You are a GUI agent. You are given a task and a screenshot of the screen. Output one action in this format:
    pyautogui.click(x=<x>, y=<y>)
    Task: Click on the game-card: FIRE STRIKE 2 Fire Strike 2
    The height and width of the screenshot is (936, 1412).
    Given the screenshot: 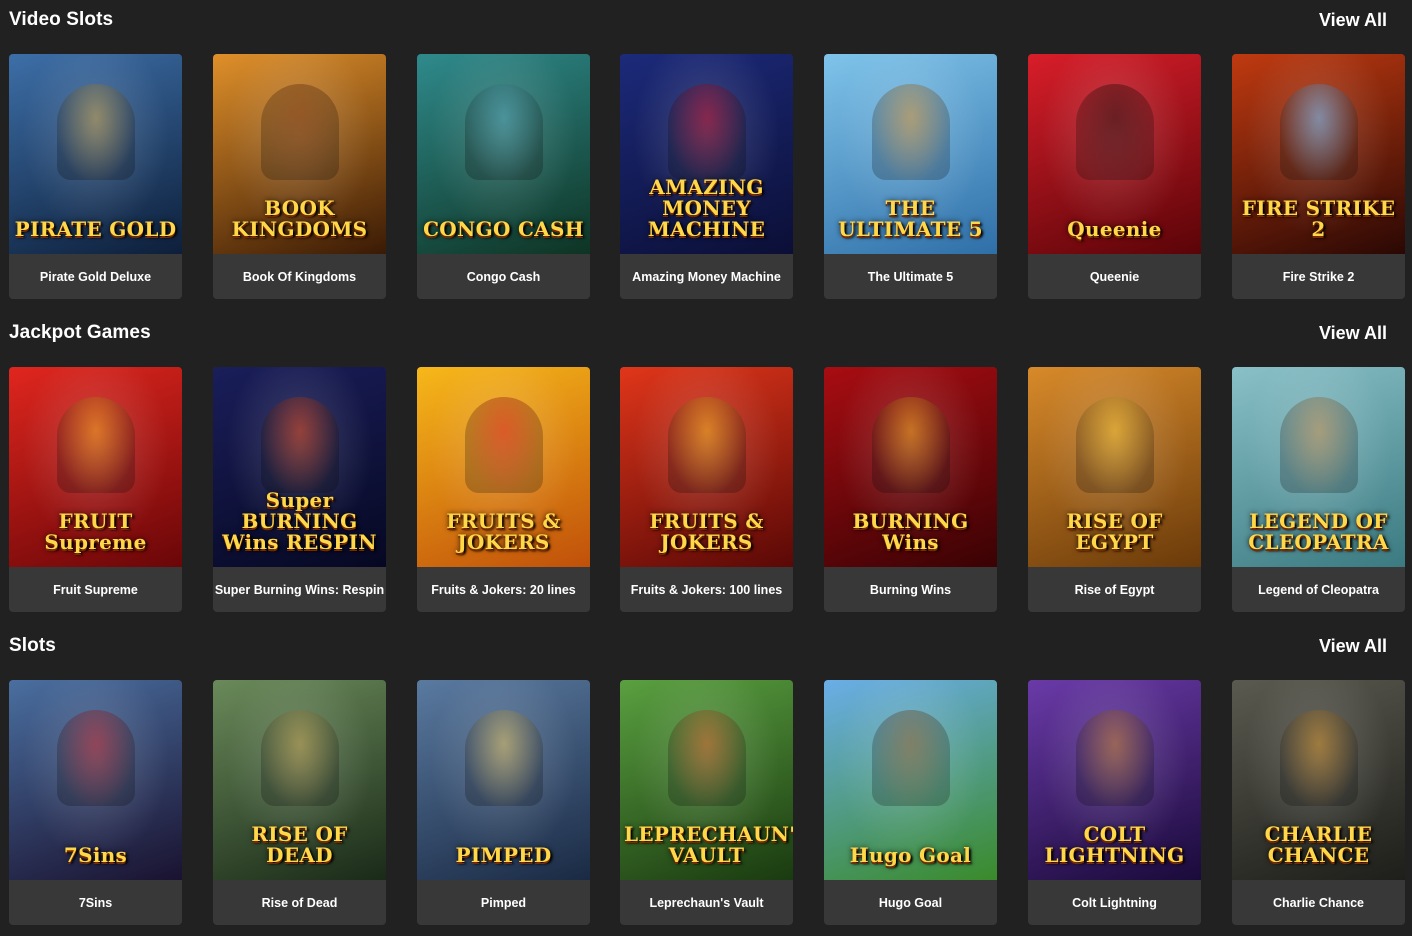 What is the action you would take?
    pyautogui.click(x=1318, y=176)
    